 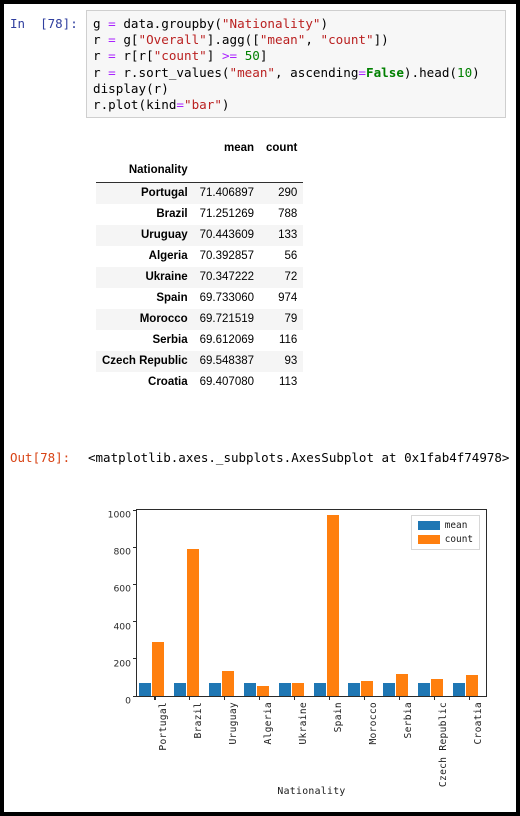 What do you see at coordinates (428, 539) in the screenshot?
I see `legend-swatch-count` at bounding box center [428, 539].